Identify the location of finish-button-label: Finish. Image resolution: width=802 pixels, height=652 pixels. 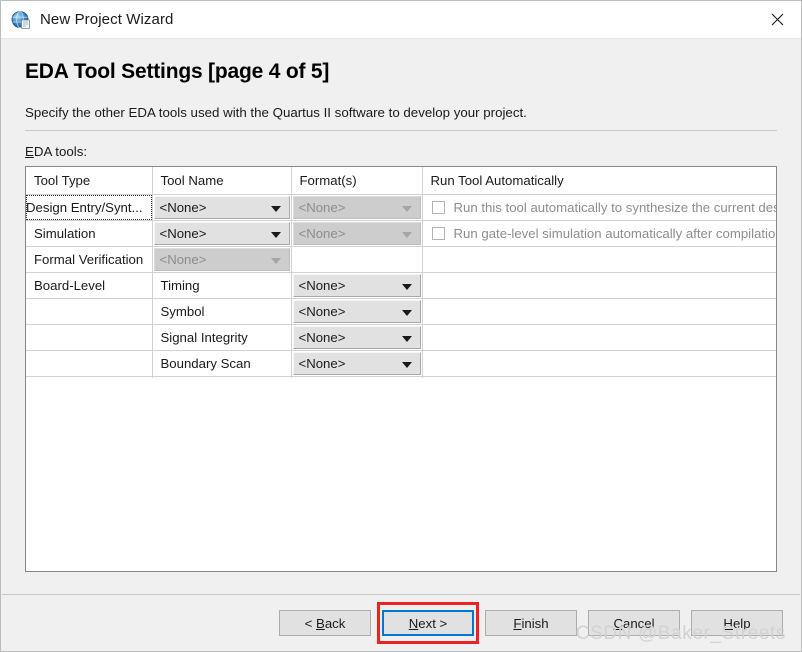
(531, 623).